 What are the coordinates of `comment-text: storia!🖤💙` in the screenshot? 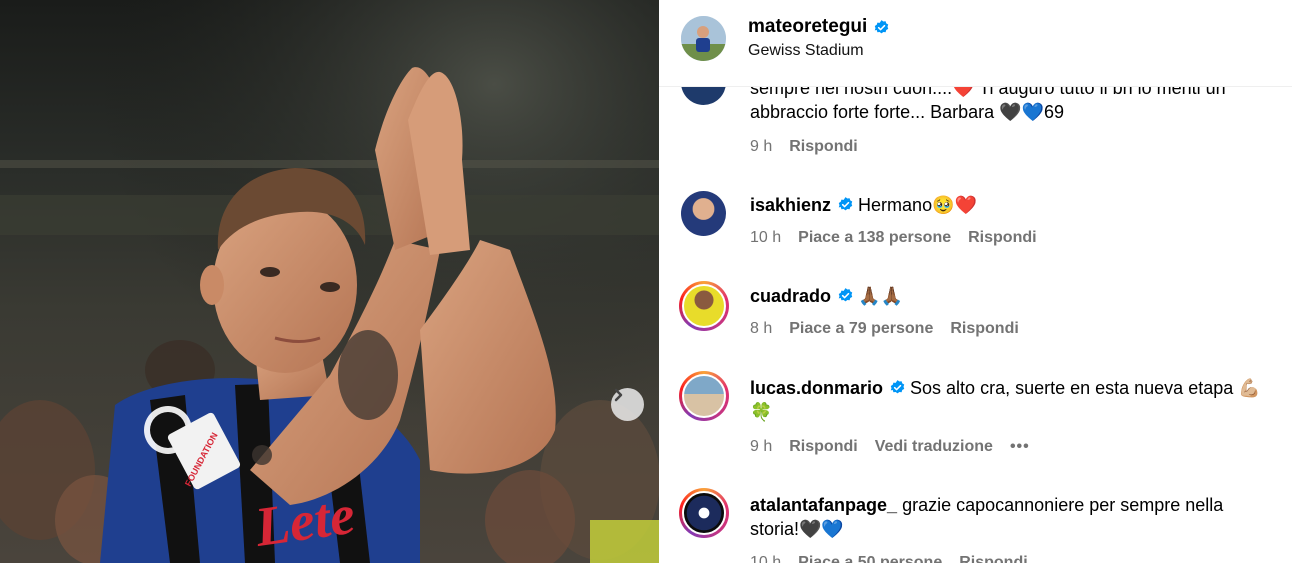 It's located at (797, 529).